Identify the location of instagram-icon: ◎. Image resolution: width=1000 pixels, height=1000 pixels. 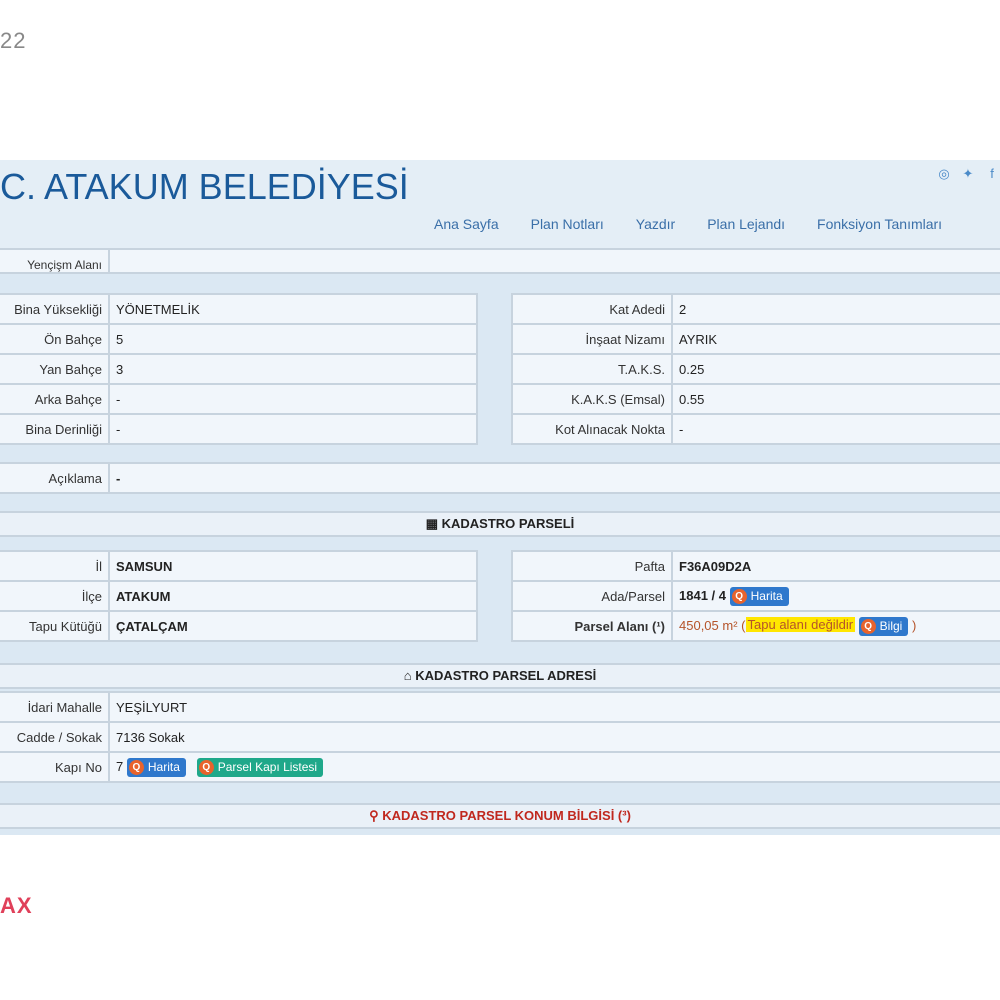
(944, 174).